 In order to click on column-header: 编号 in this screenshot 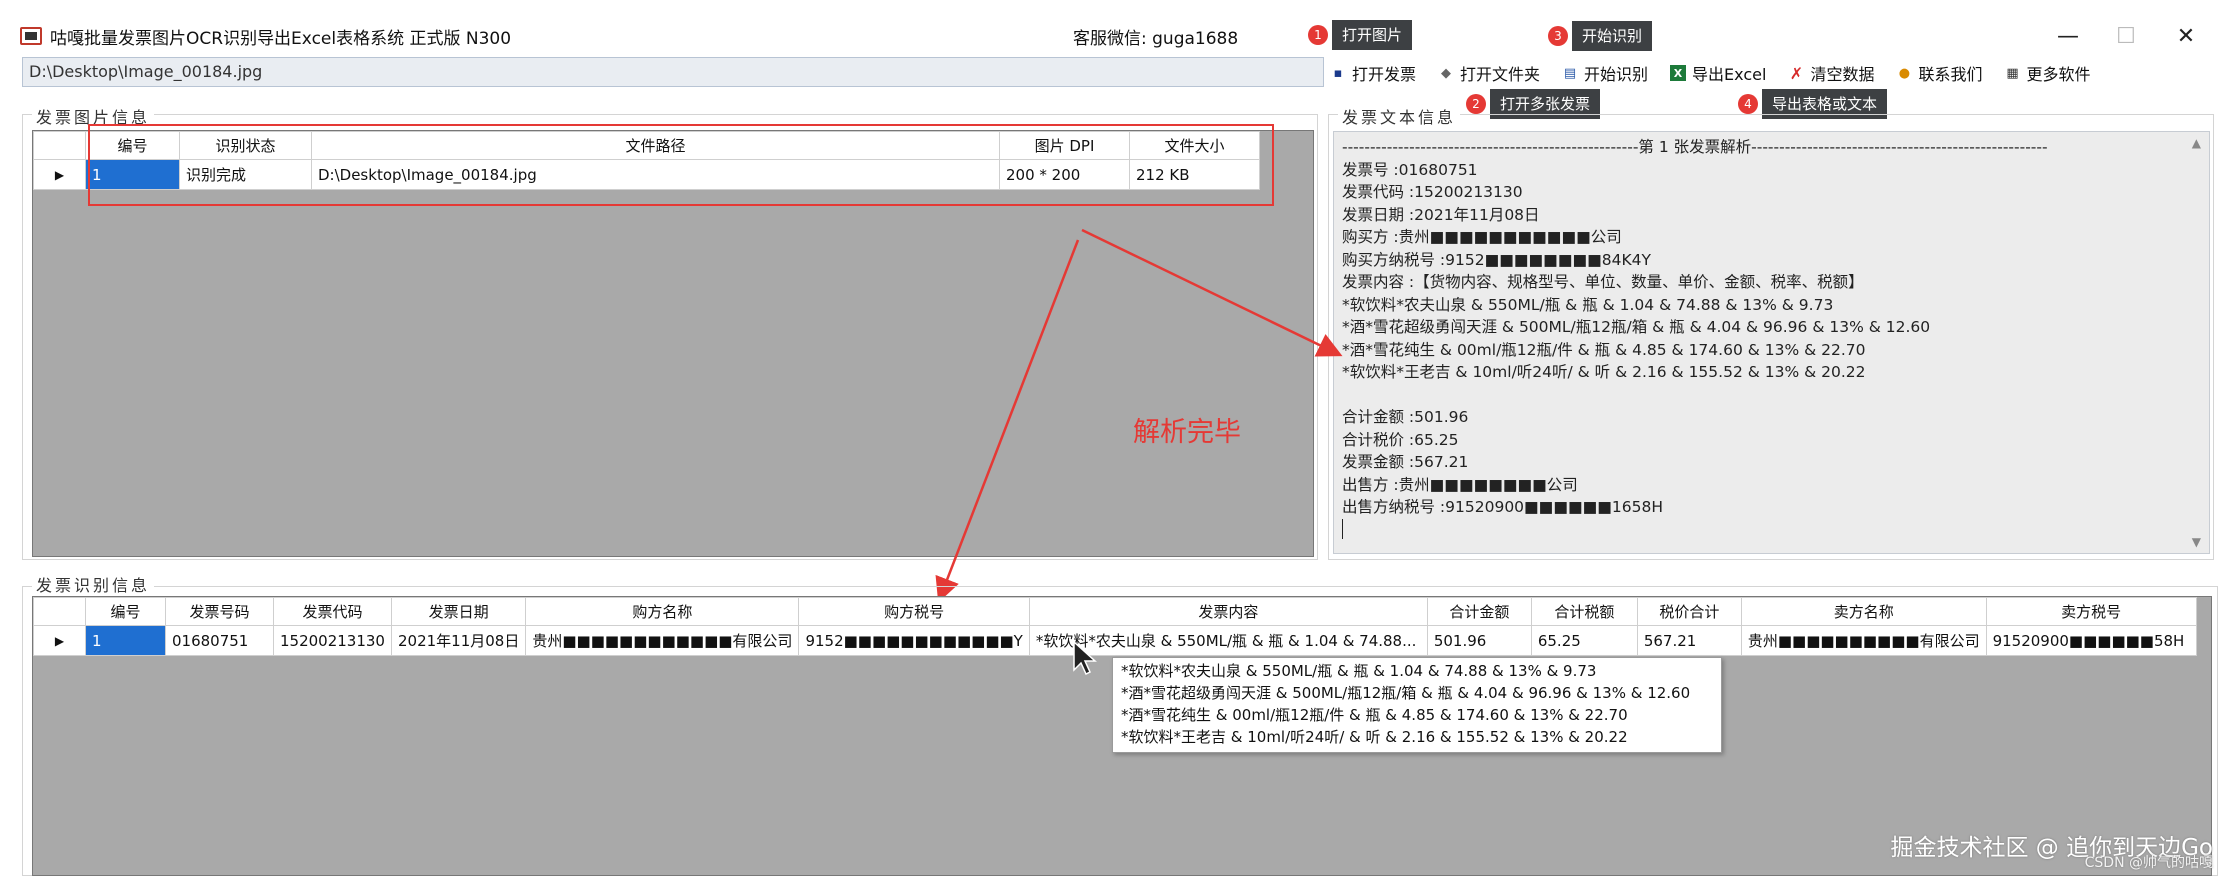, I will do `click(125, 611)`.